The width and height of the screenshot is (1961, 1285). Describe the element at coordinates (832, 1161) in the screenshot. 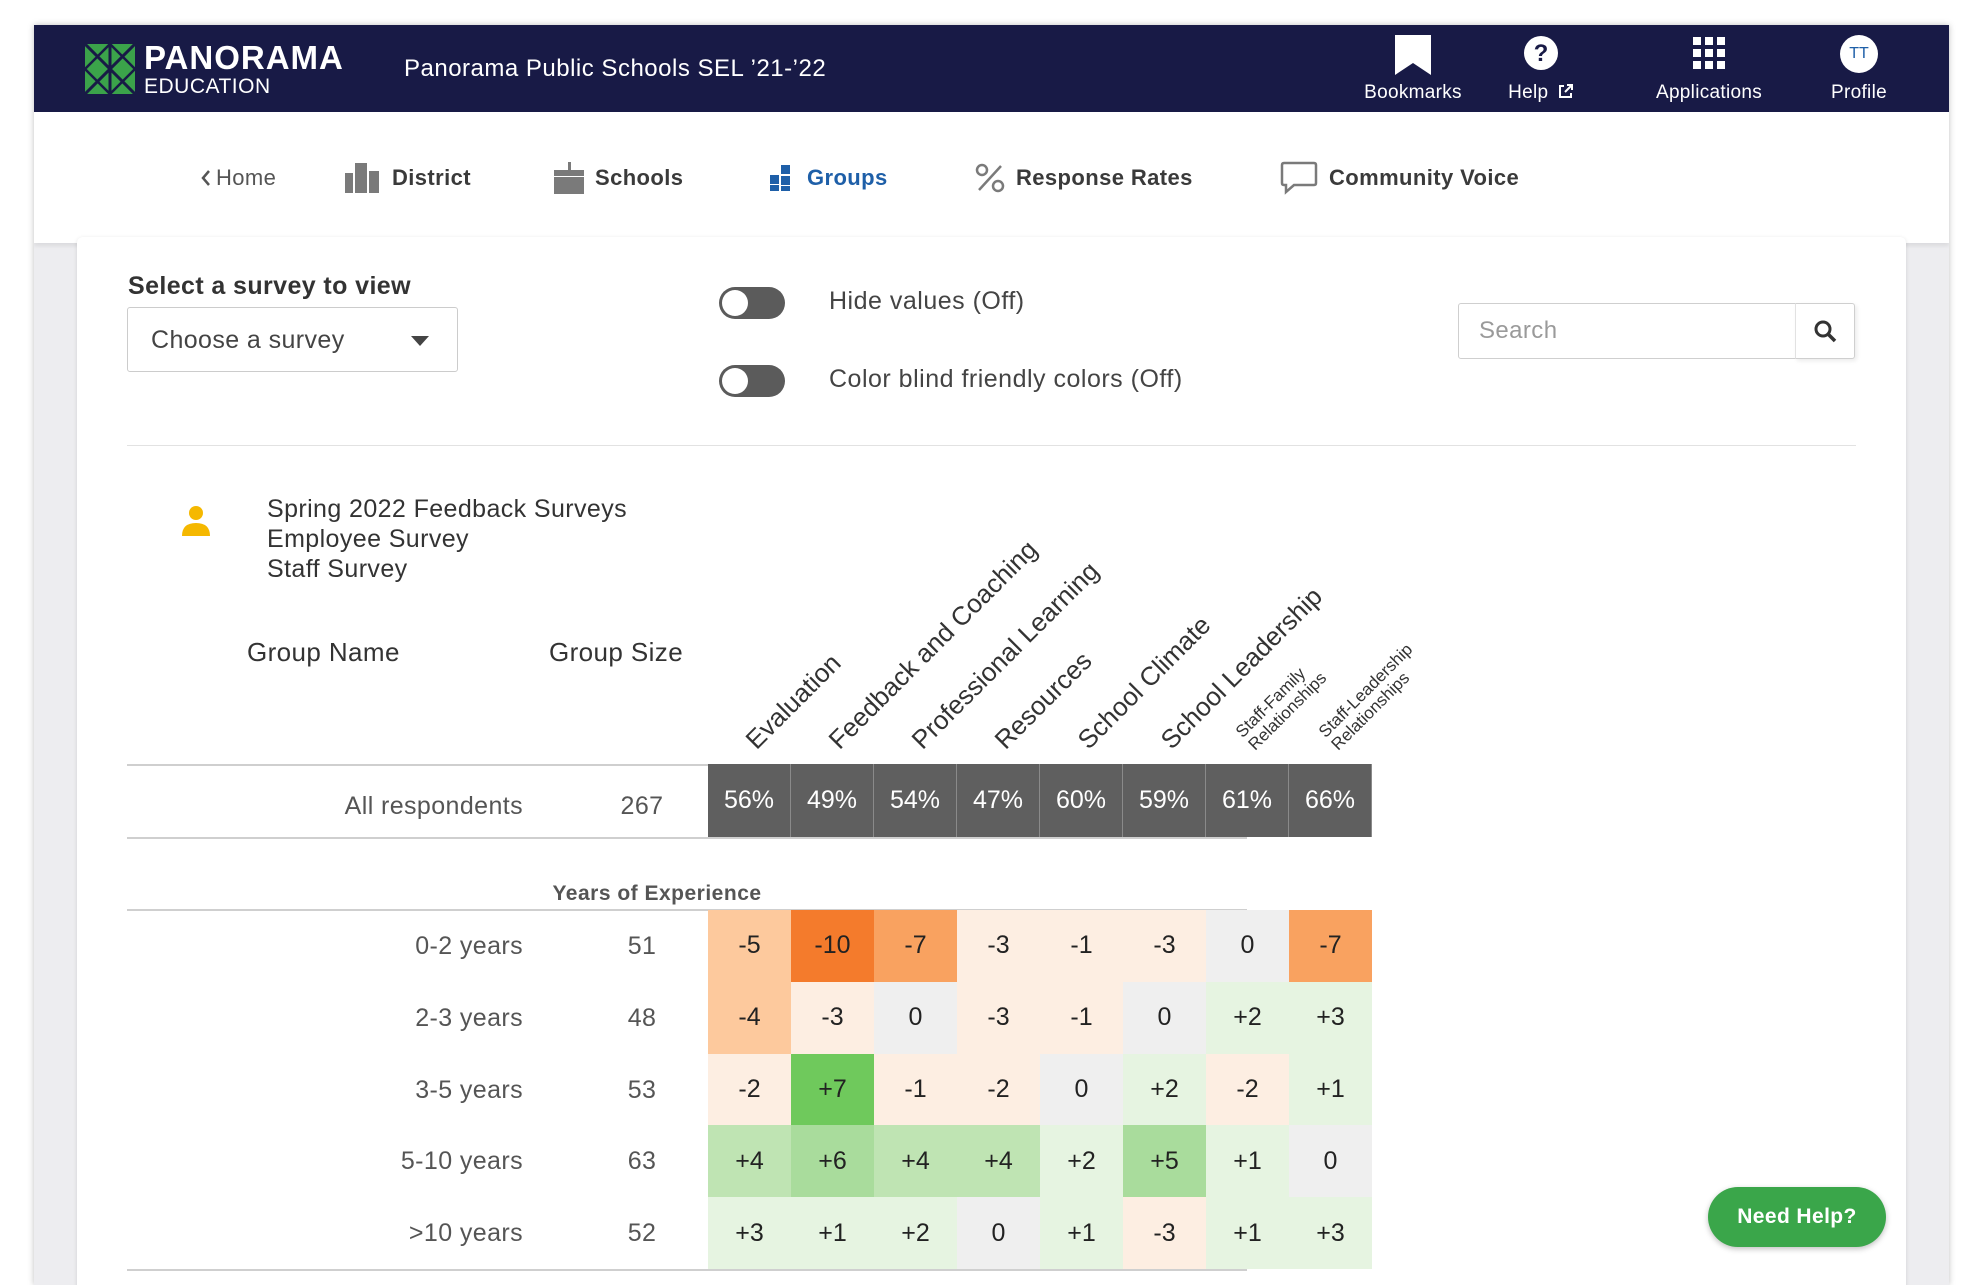

I see `score-cell: +6` at that location.